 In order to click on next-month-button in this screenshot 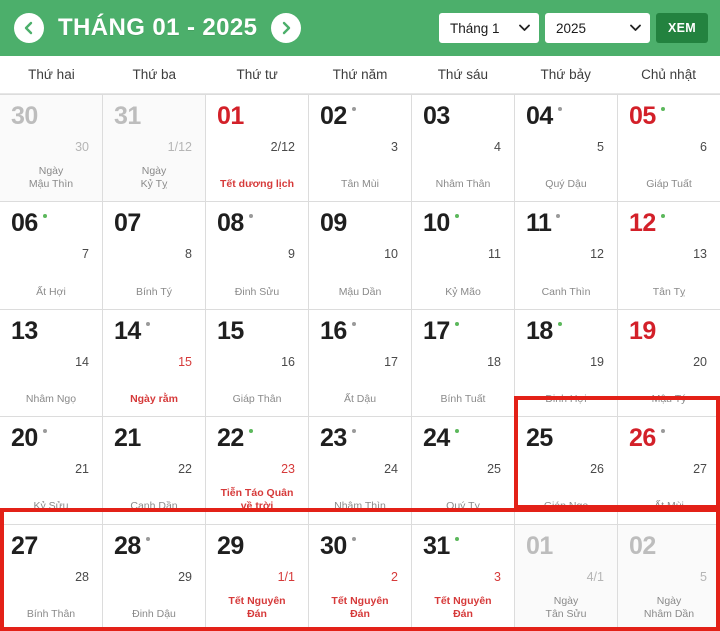, I will do `click(286, 28)`.